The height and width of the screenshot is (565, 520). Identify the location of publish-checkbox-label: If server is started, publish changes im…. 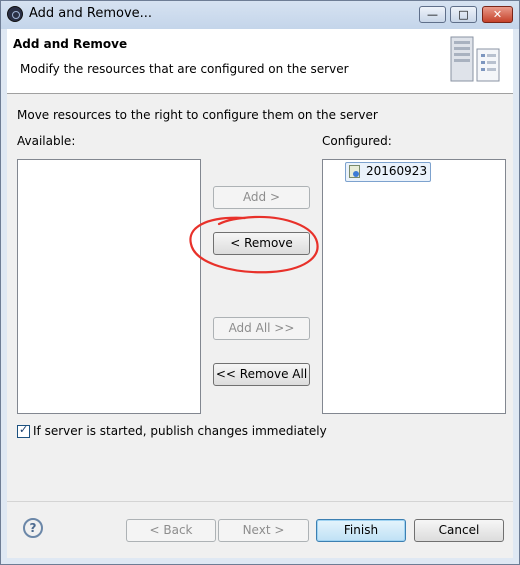
(180, 431).